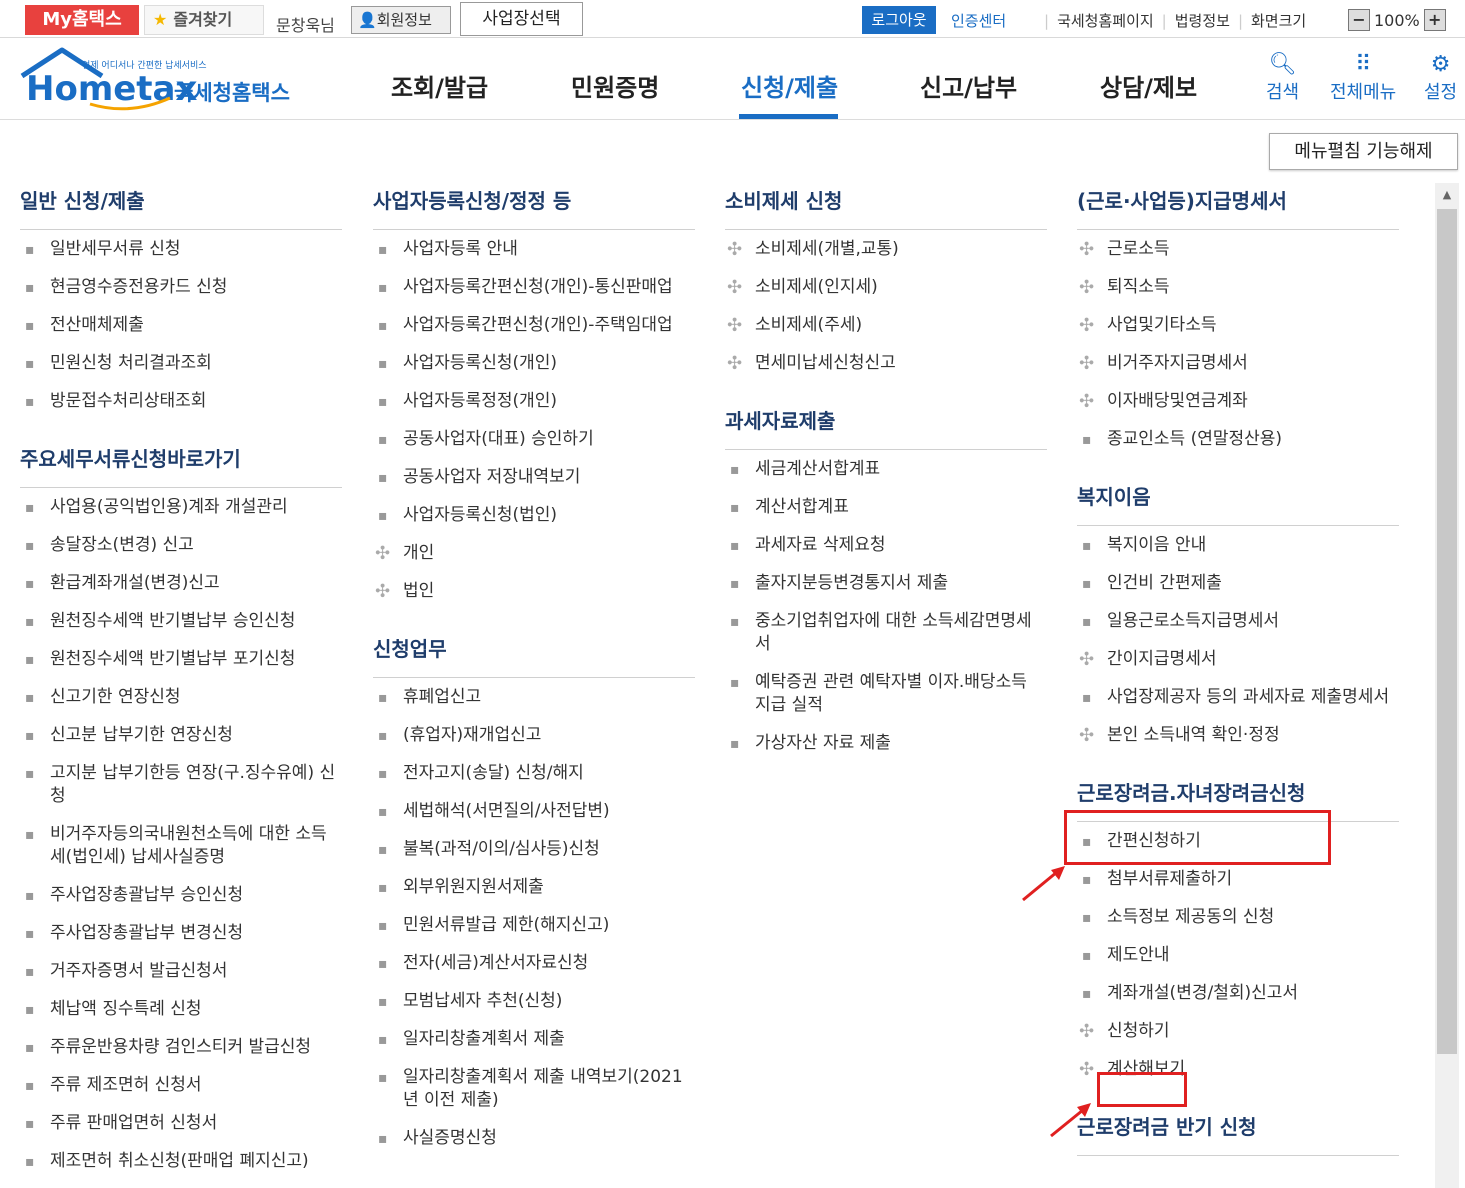 This screenshot has height=1188, width=1465. I want to click on section-title: 과세자료제출, so click(886, 429).